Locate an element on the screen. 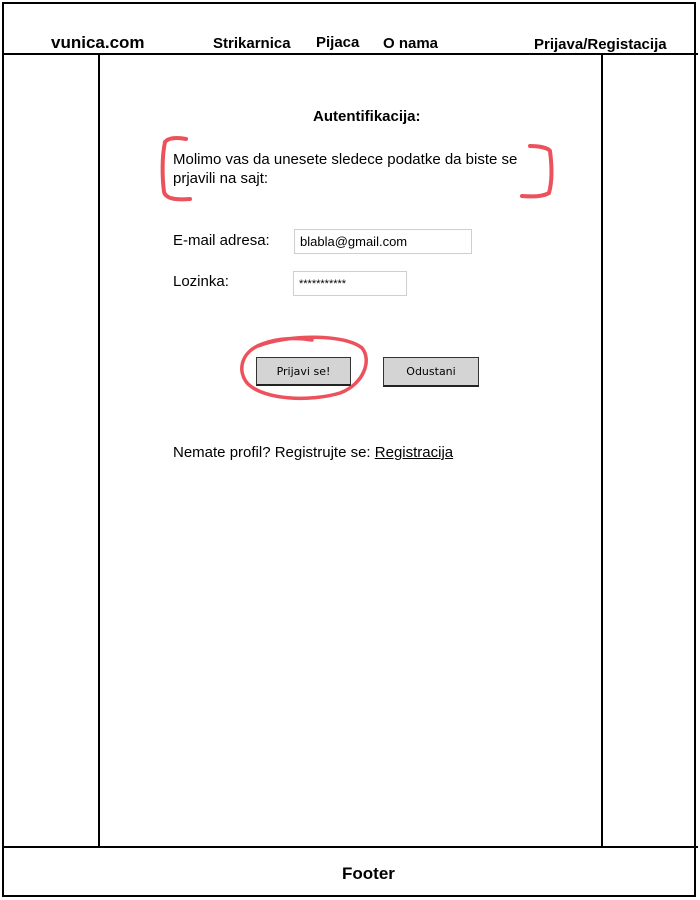 This screenshot has height=900, width=700. nav-link-pijaca: Pijaca is located at coordinates (337, 42).